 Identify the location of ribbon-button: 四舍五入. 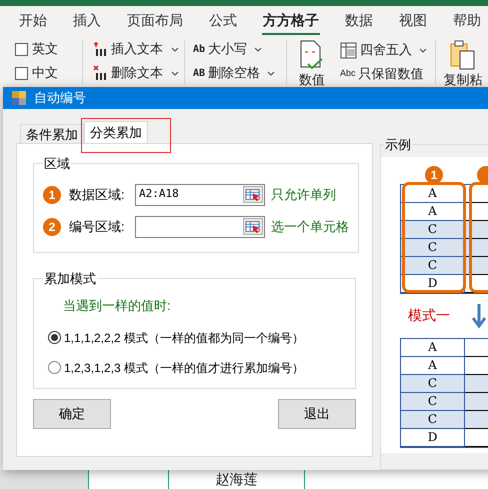
(387, 50).